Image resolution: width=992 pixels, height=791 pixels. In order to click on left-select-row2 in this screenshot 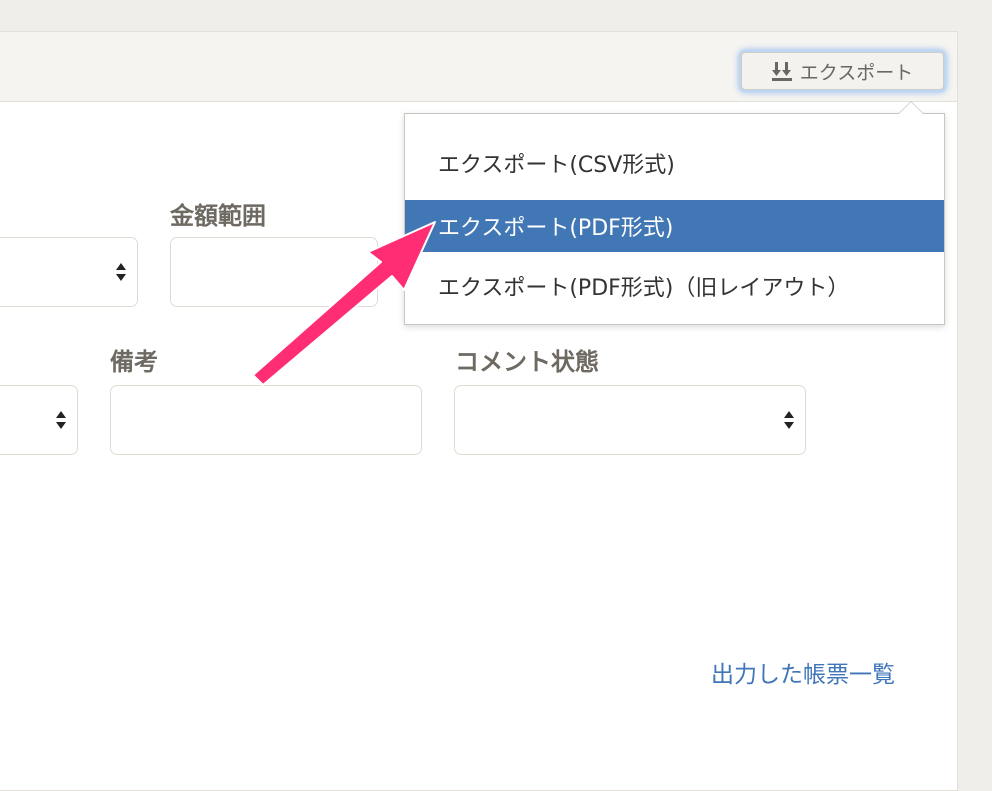, I will do `click(39, 420)`.